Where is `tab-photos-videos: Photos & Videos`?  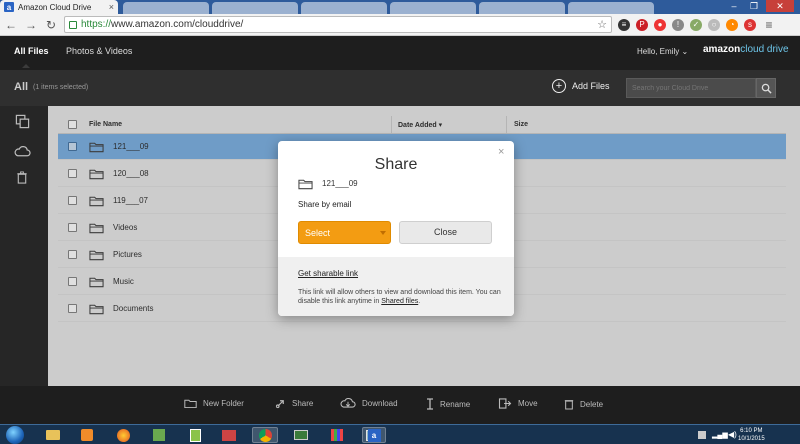
tab-photos-videos: Photos & Videos is located at coordinates (99, 51).